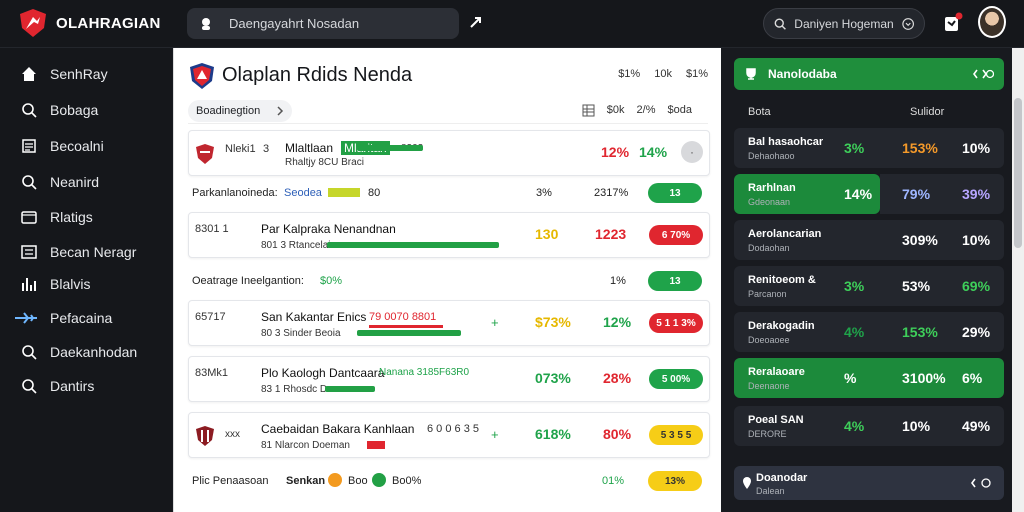 Image resolution: width=1024 pixels, height=512 pixels. I want to click on home-icon, so click(29, 74).